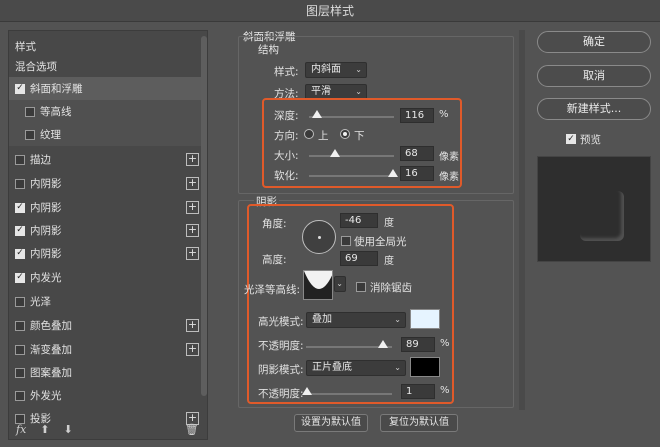 This screenshot has height=447, width=660. I want to click on angle-dial, so click(319, 237).